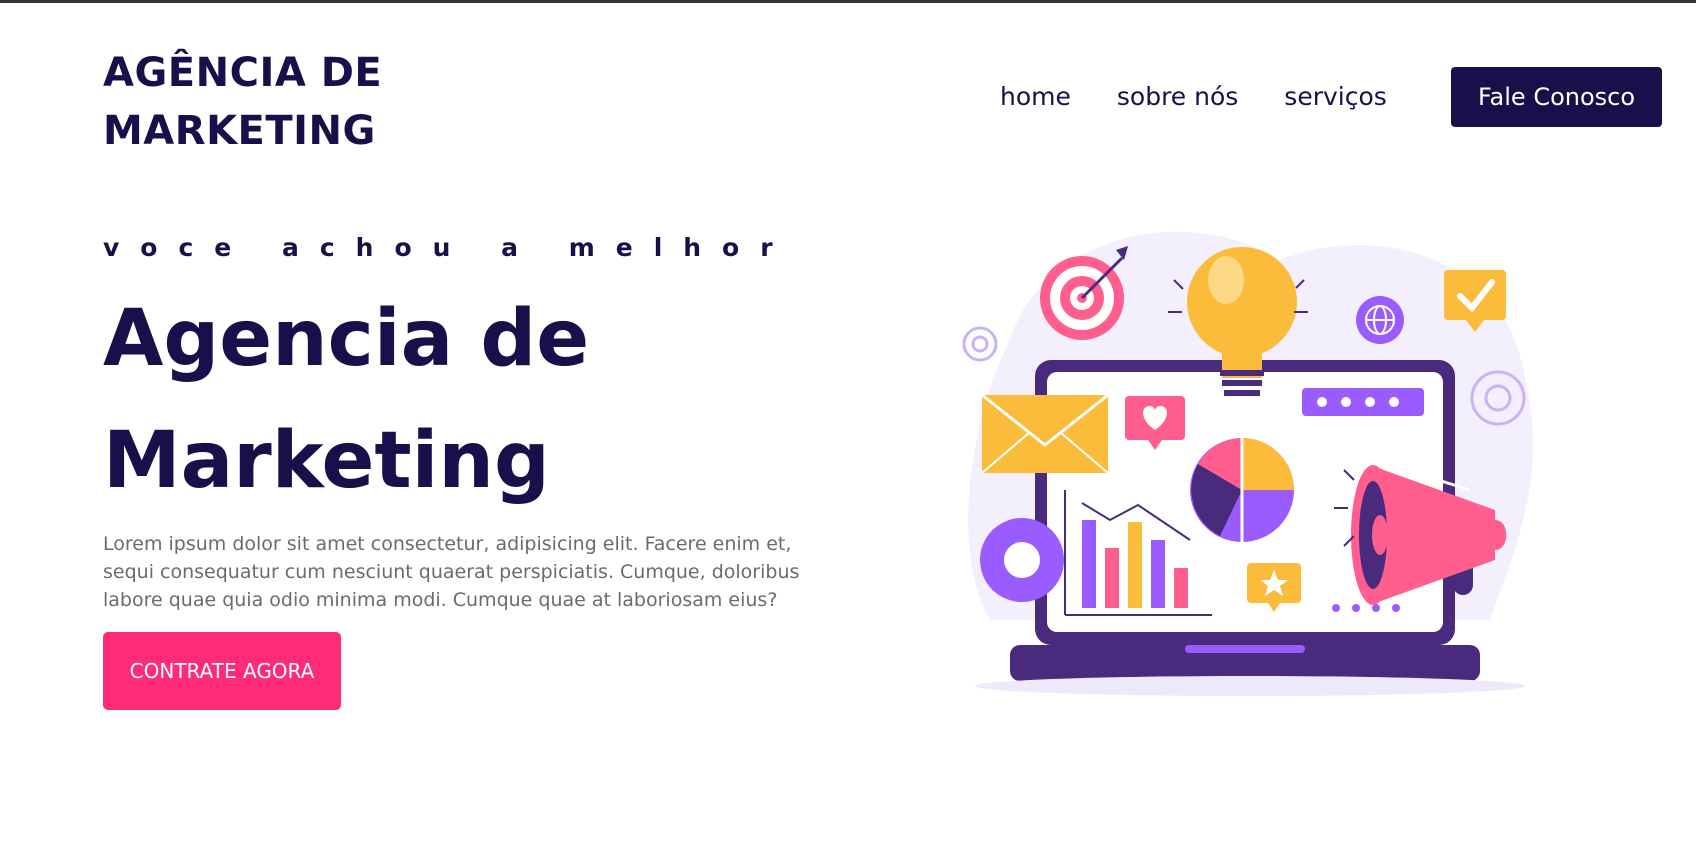 The height and width of the screenshot is (844, 1696). Describe the element at coordinates (222, 671) in the screenshot. I see `hire-now-button: CONTRATE AGORA` at that location.